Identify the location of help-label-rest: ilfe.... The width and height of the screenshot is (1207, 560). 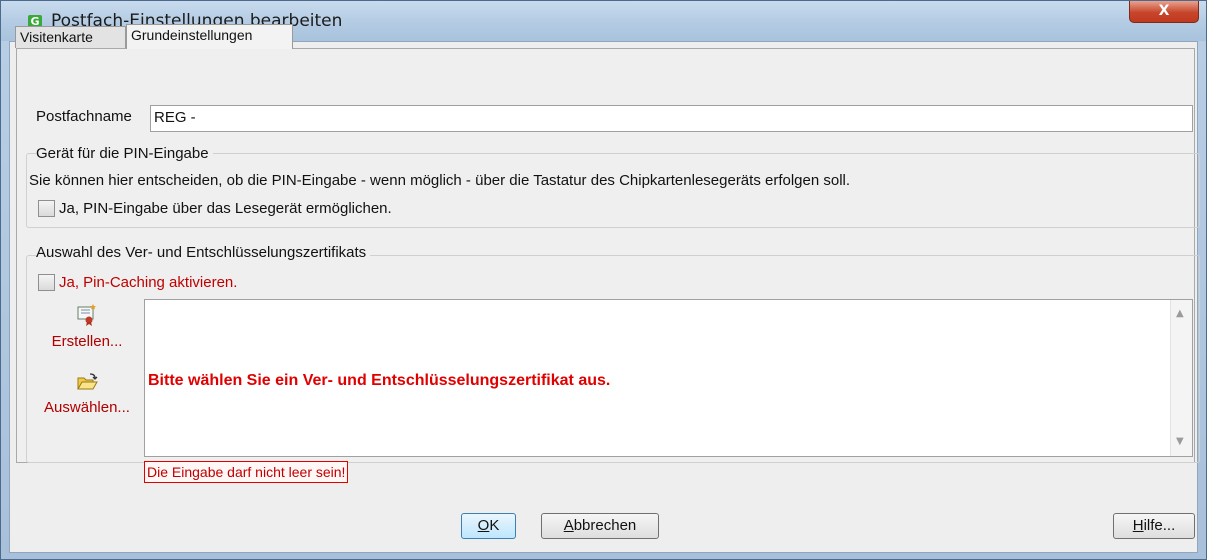
(1159, 525).